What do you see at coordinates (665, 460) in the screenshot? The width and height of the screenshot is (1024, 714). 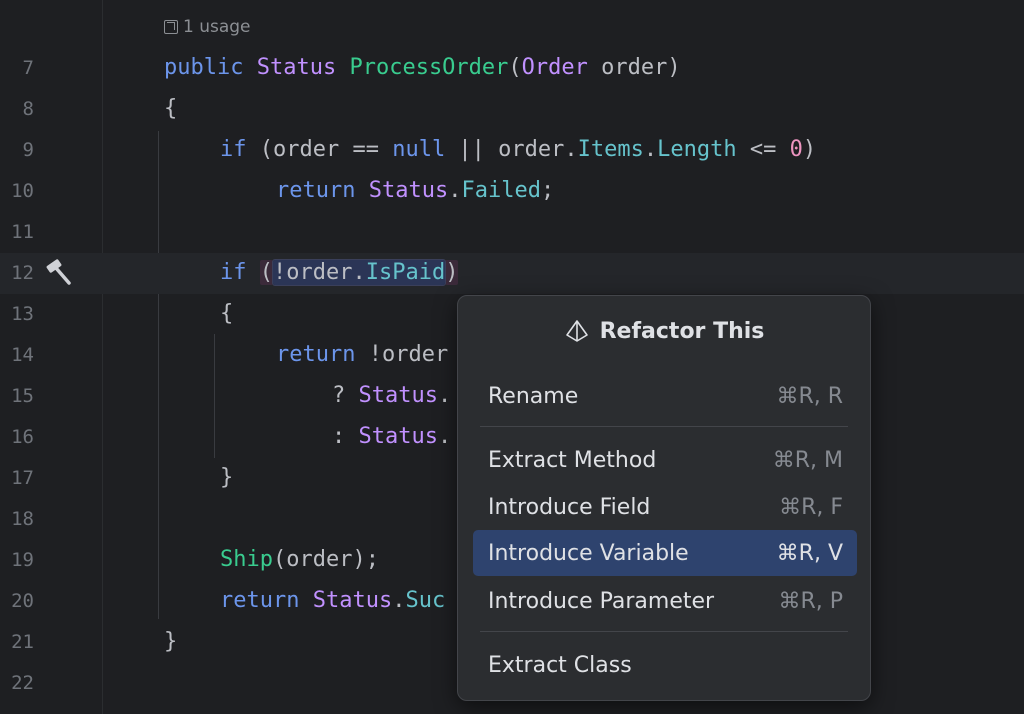 I see `menu-item-extract-method: Extract Method ⌘R, M` at bounding box center [665, 460].